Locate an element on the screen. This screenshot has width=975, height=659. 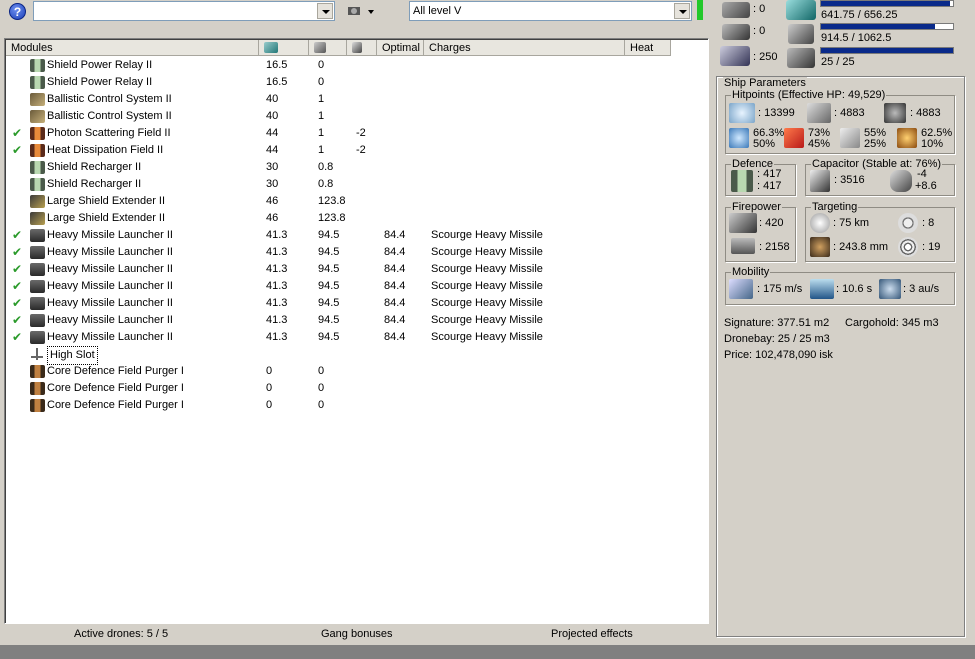
help-icon: ? is located at coordinates (17, 11).